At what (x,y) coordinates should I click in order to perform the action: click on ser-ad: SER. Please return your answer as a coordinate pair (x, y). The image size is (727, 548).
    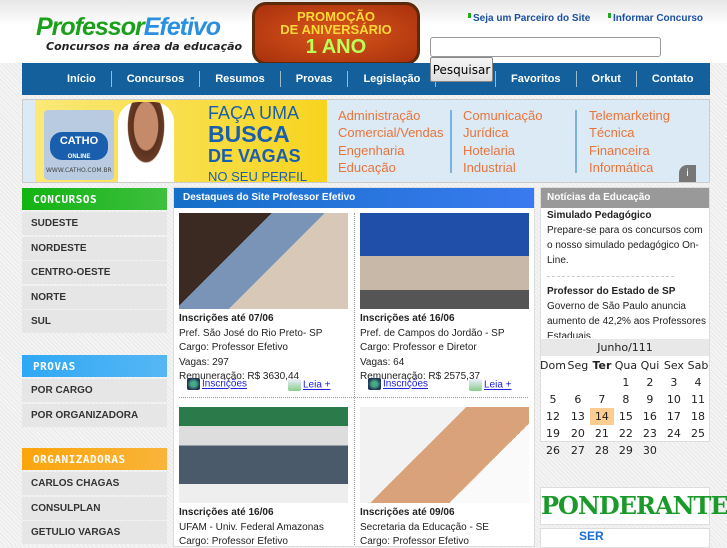
    Looking at the image, I should click on (625, 538).